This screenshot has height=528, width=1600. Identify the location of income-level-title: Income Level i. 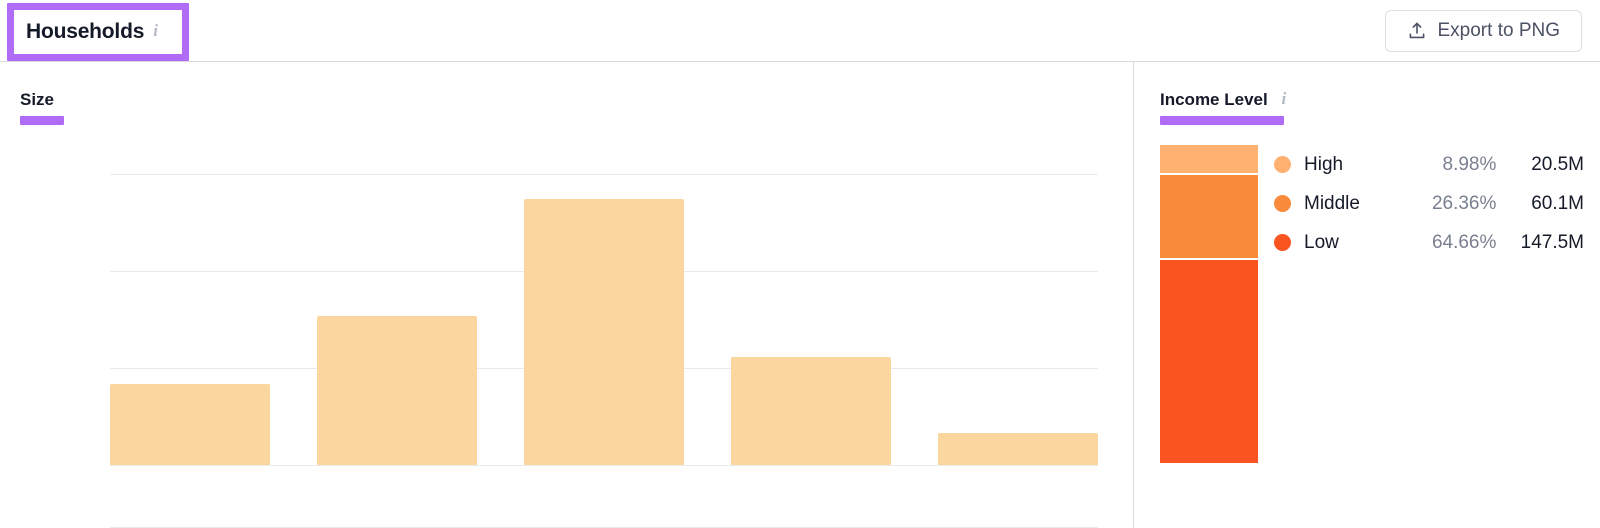
(1223, 99).